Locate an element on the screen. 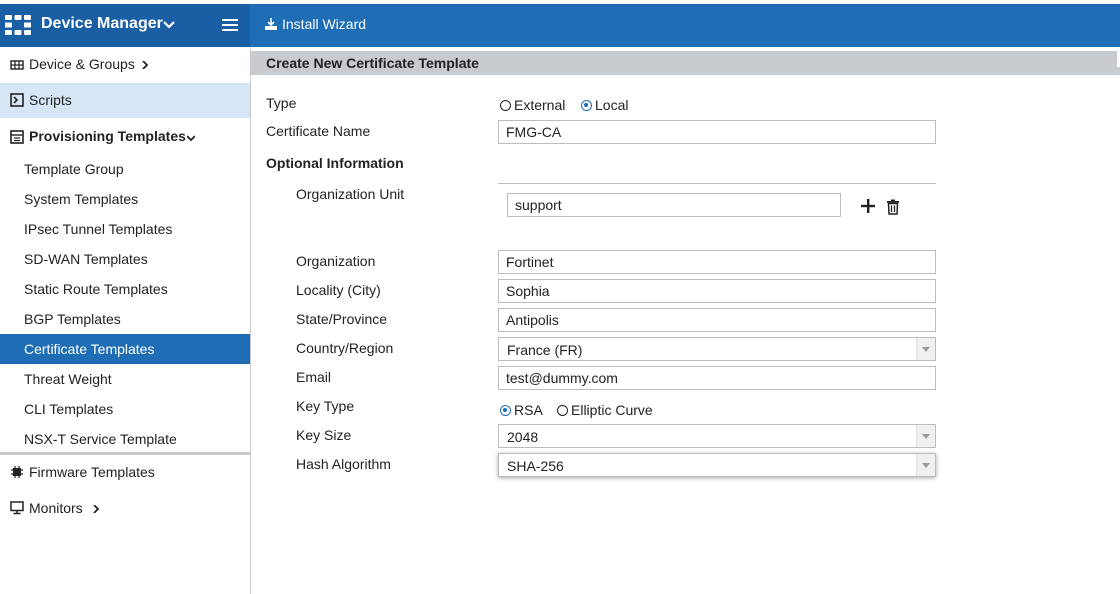 This screenshot has width=1120, height=594. locality-label: Locality (City) is located at coordinates (338, 290).